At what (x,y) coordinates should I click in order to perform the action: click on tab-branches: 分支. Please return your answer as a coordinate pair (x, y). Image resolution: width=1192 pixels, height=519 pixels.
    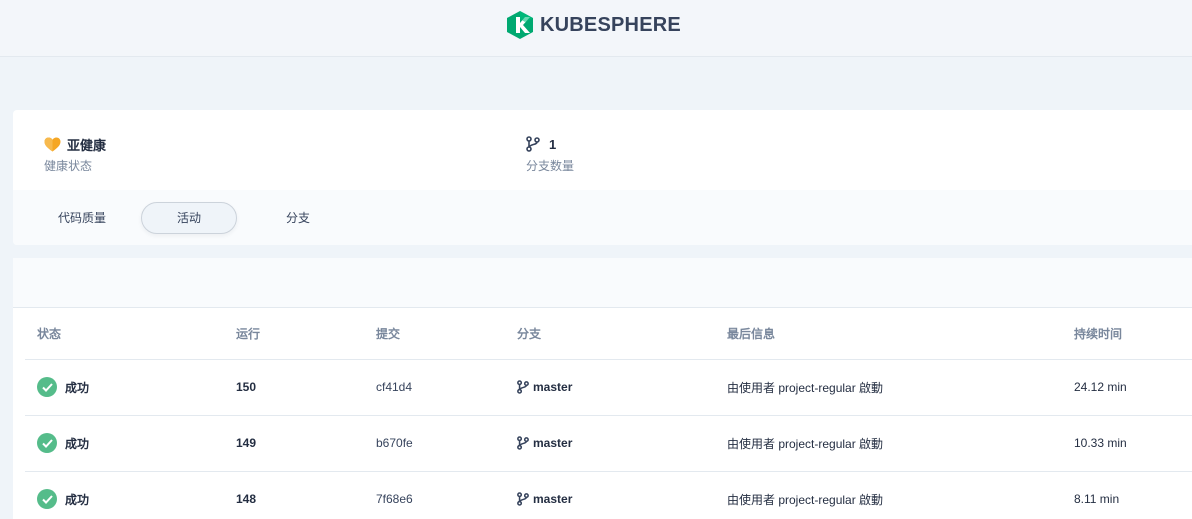
    Looking at the image, I should click on (298, 218).